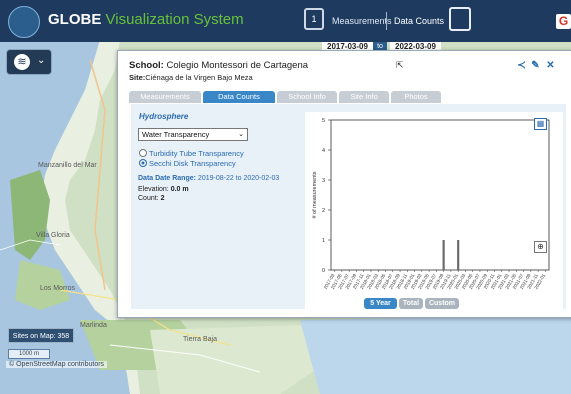  Describe the element at coordinates (440, 195) in the screenshot. I see `plot-area` at that location.